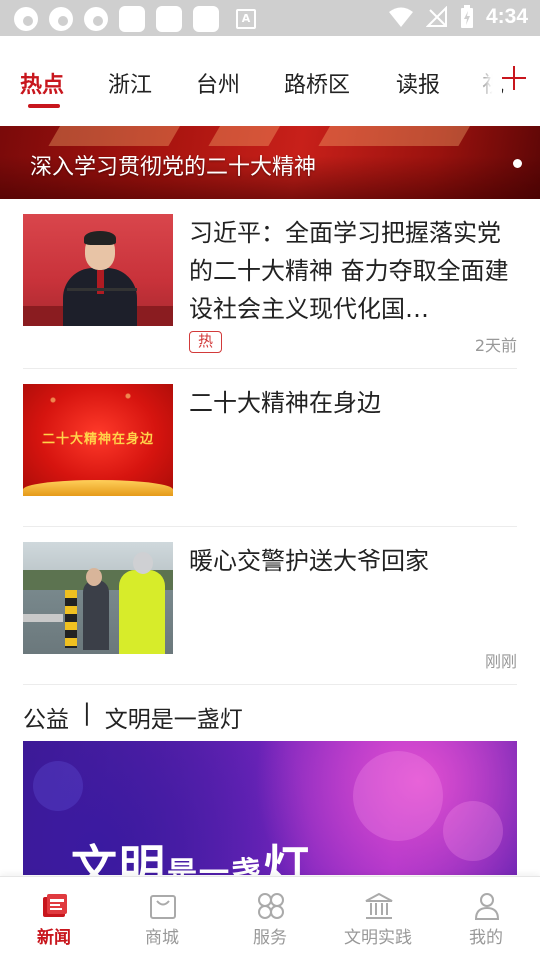 This screenshot has width=540, height=960. What do you see at coordinates (55, 905) in the screenshot?
I see `news-icon` at bounding box center [55, 905].